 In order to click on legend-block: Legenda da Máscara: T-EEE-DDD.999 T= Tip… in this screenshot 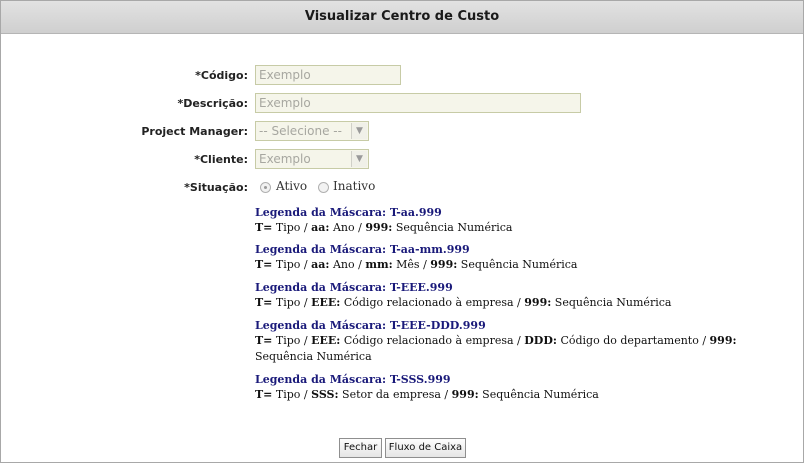, I will do `click(515, 342)`.